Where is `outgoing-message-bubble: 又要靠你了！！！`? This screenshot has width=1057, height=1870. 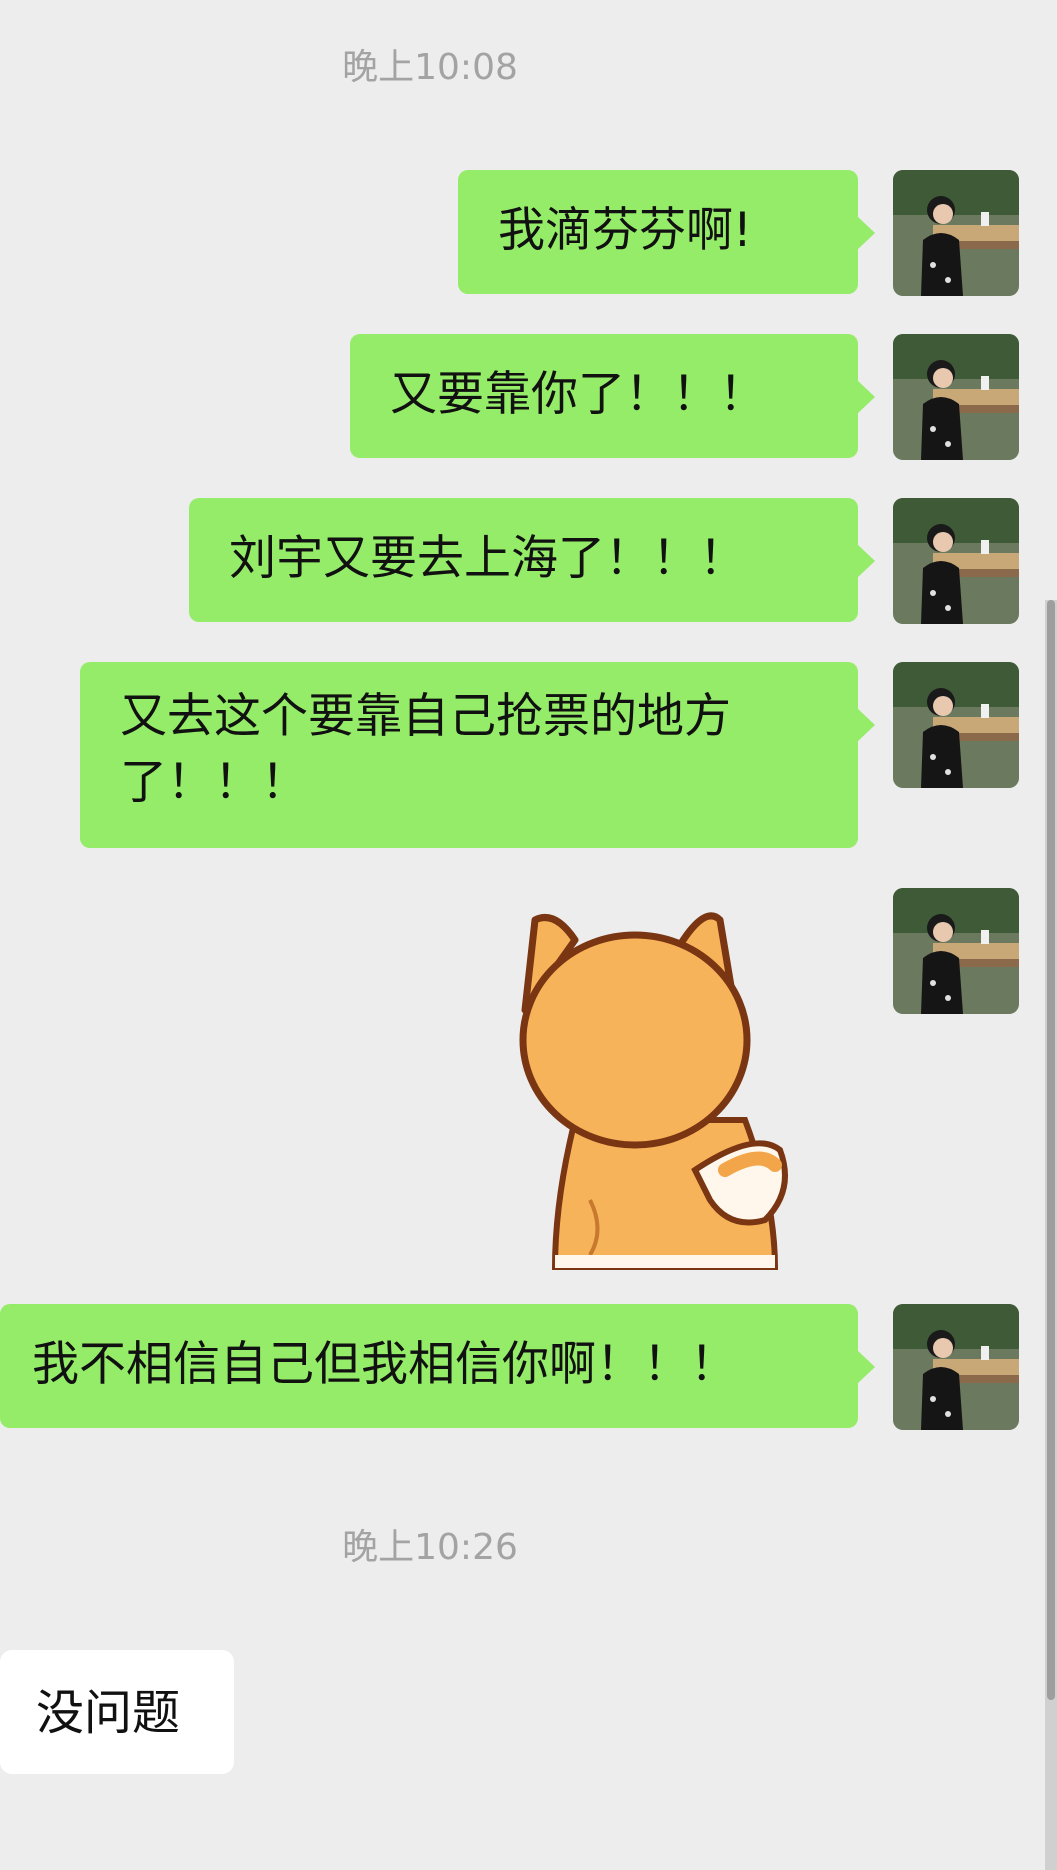
outgoing-message-bubble: 又要靠你了！！！ is located at coordinates (612, 396).